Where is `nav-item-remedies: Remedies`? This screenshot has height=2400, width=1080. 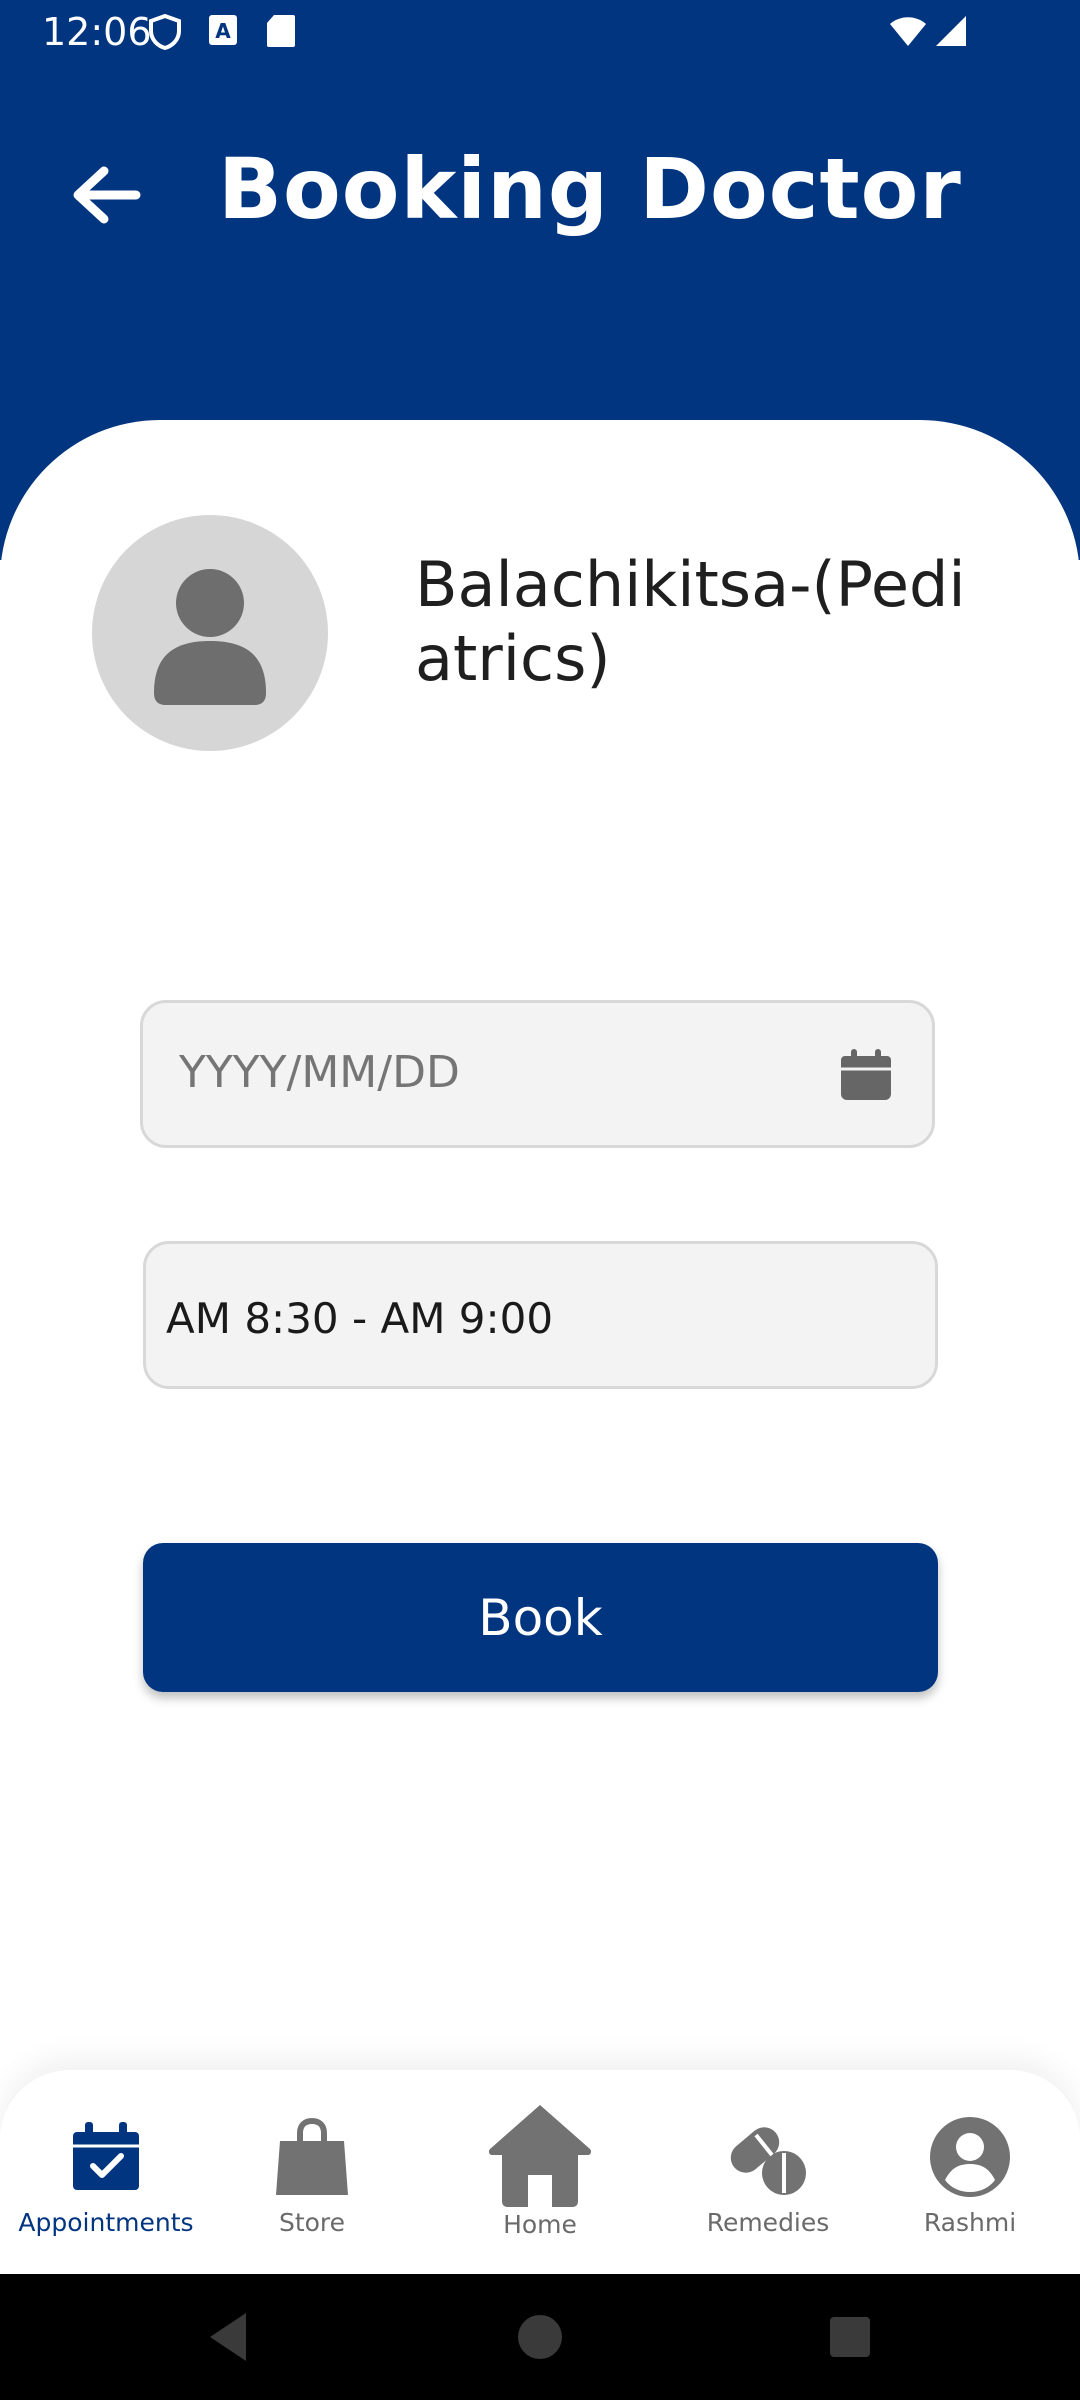
nav-item-remedies: Remedies is located at coordinates (768, 2172).